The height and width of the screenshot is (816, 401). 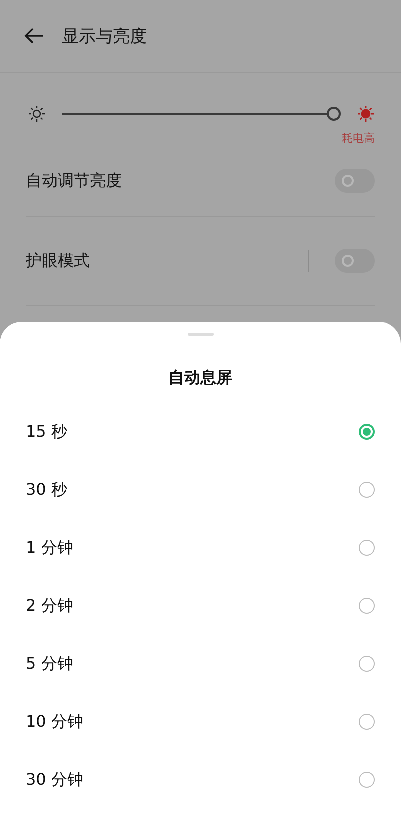 I want to click on option-label: 15 秒, so click(x=47, y=432).